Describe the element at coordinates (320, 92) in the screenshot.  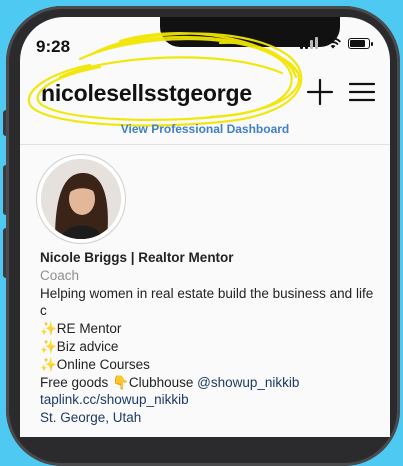
I see `plus-icon` at that location.